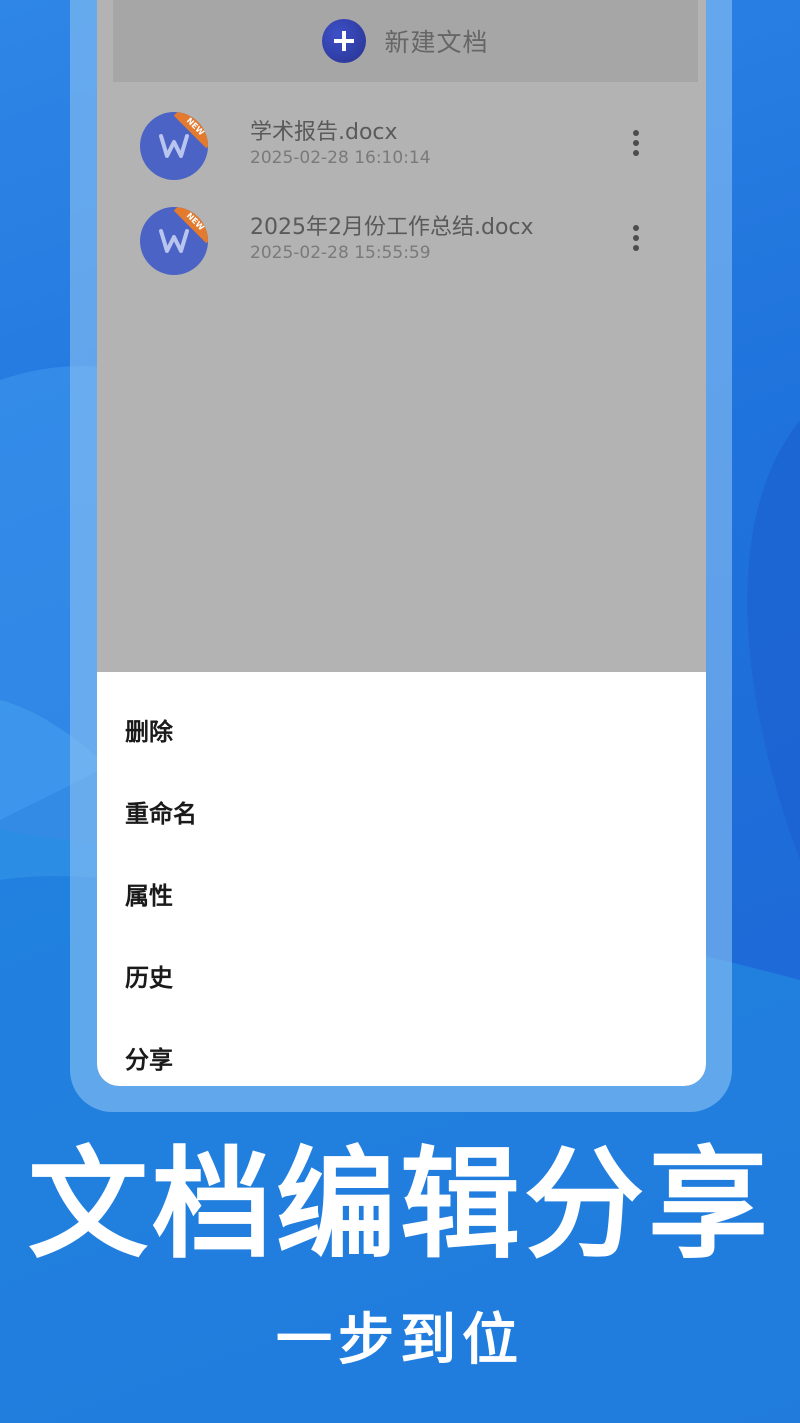 This screenshot has height=1423, width=800. What do you see at coordinates (340, 253) in the screenshot?
I see `file-timestamp: 2025-02-28 15:55:59` at bounding box center [340, 253].